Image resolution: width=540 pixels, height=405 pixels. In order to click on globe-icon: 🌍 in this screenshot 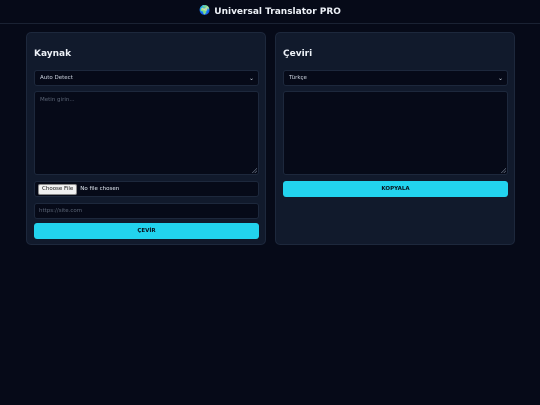, I will do `click(205, 11)`.